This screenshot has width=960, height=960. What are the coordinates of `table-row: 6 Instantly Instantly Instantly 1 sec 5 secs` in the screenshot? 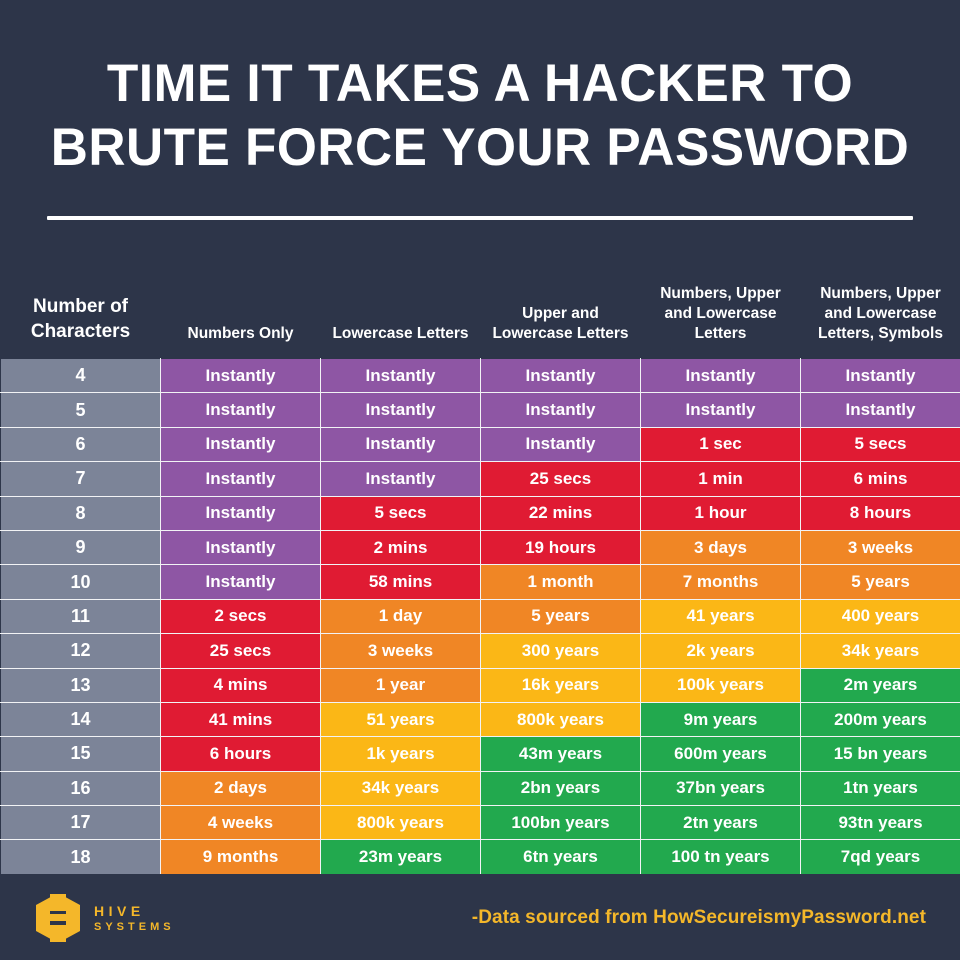 It's located at (480, 444).